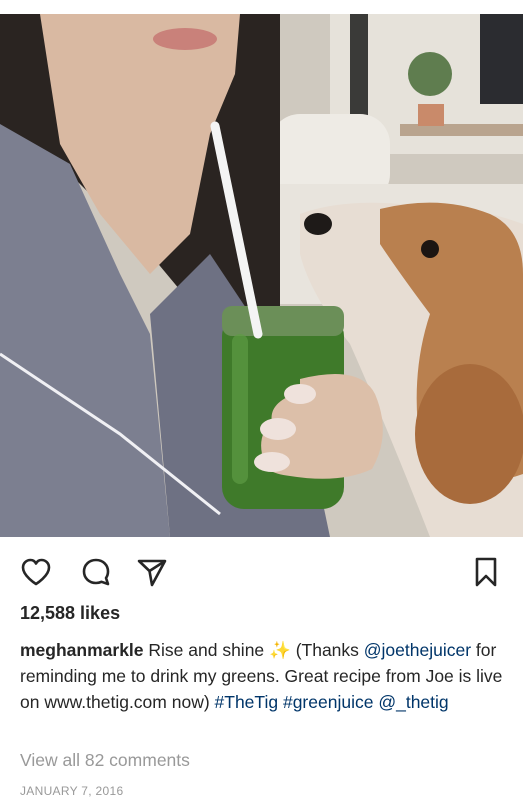 The width and height of the screenshot is (523, 810). Describe the element at coordinates (105, 760) in the screenshot. I see `view-all-comments-link: View all 82 comments` at that location.